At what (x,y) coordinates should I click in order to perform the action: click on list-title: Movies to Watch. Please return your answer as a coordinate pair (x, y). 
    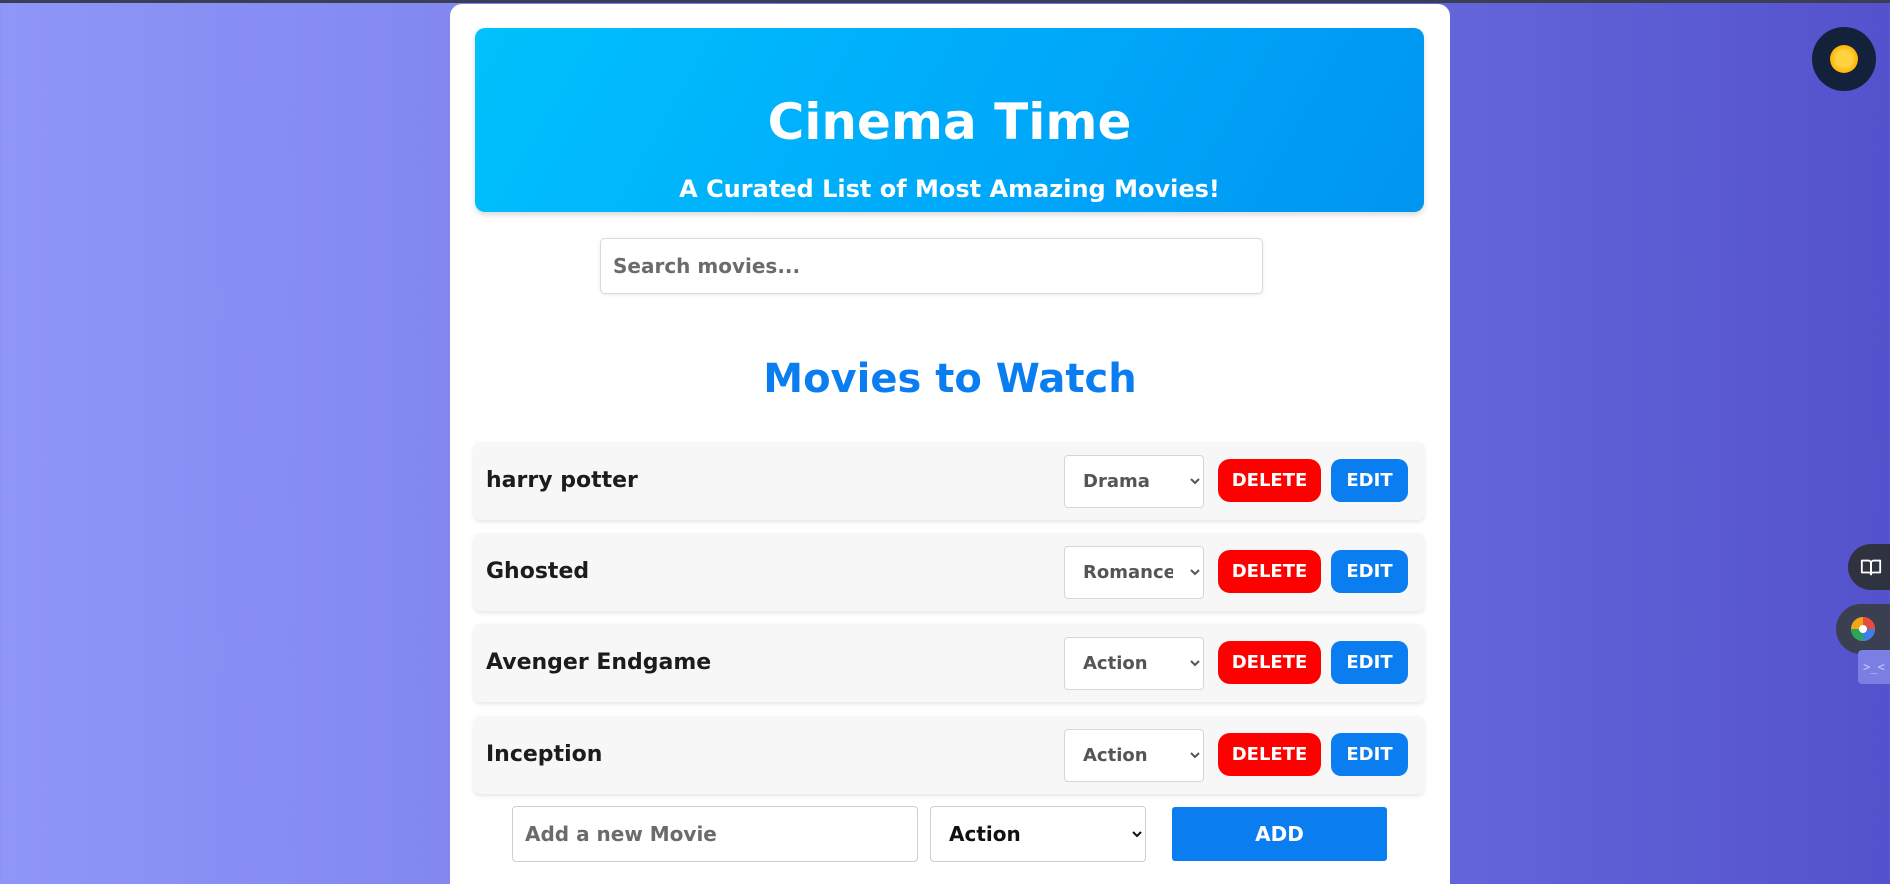
    Looking at the image, I should click on (950, 379).